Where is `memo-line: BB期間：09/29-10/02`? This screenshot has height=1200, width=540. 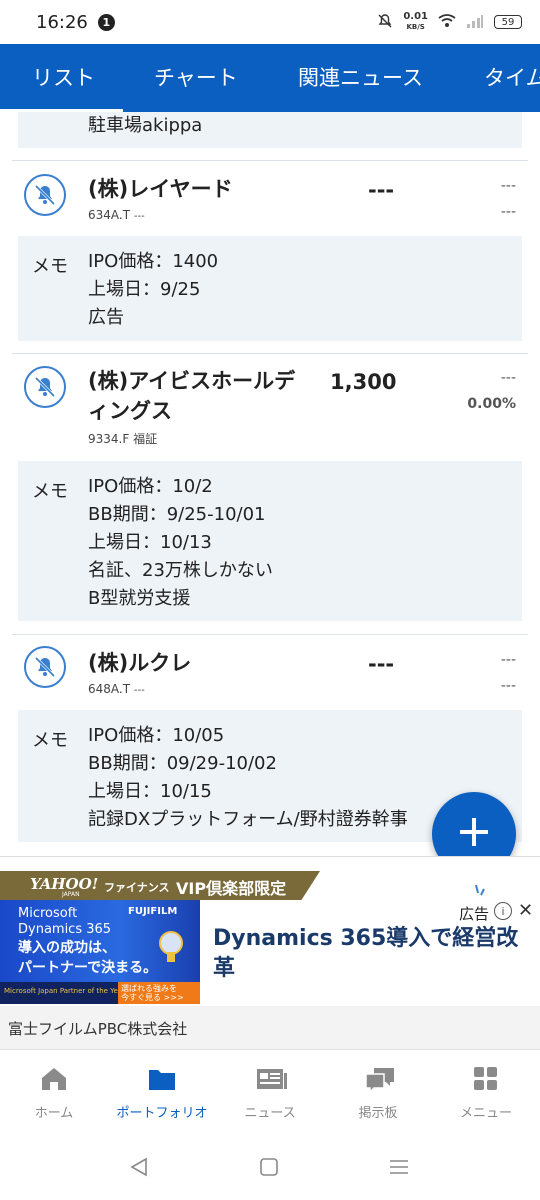 memo-line: BB期間：09/29-10/02 is located at coordinates (182, 763).